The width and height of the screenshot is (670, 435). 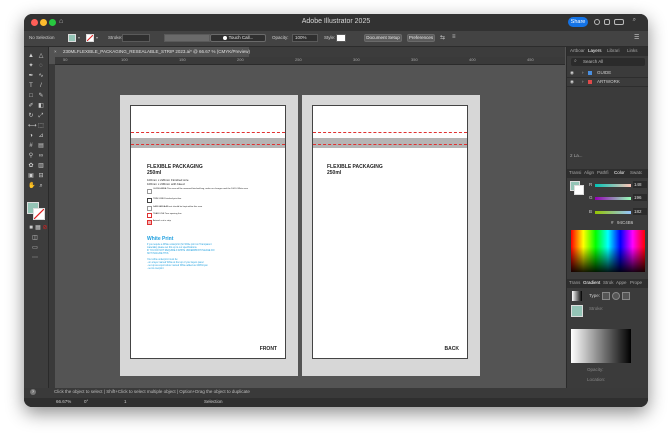 What do you see at coordinates (341, 38) in the screenshot?
I see `graphic-style-swatch` at bounding box center [341, 38].